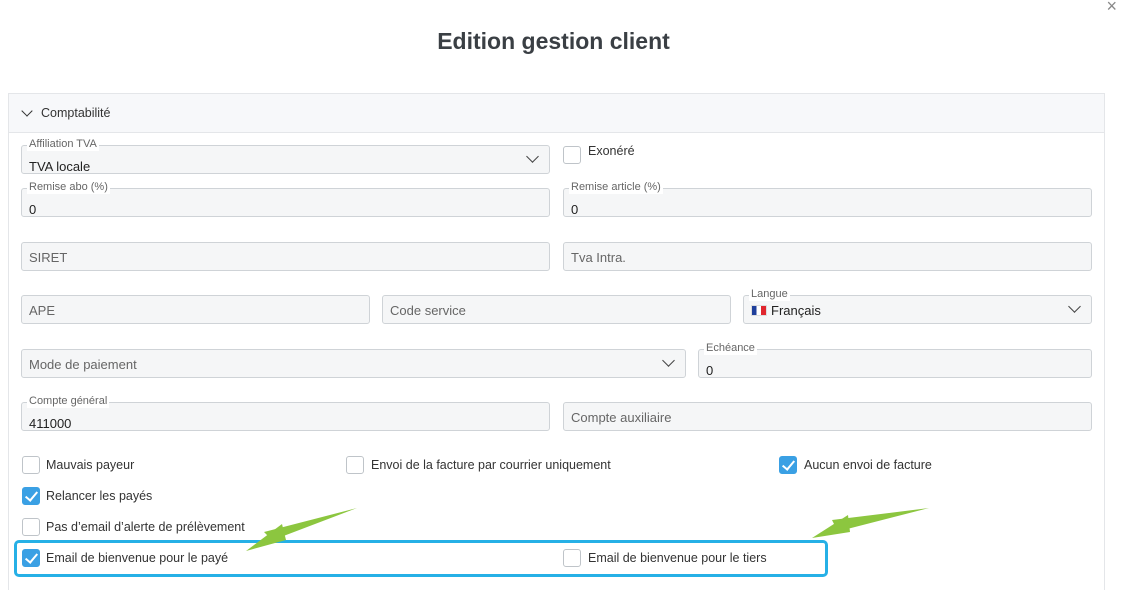 The height and width of the screenshot is (590, 1123). I want to click on exonere-label: Exonéré, so click(611, 151).